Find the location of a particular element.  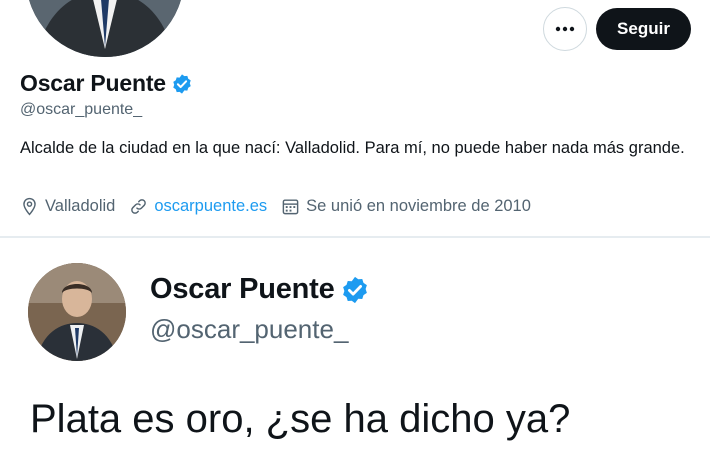

profile-website: oscarpuente.es is located at coordinates (198, 206).